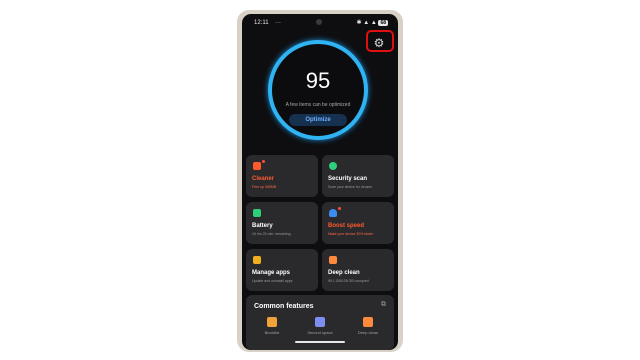 This screenshot has height=360, width=640. I want to click on common-features-title: Common features, so click(284, 306).